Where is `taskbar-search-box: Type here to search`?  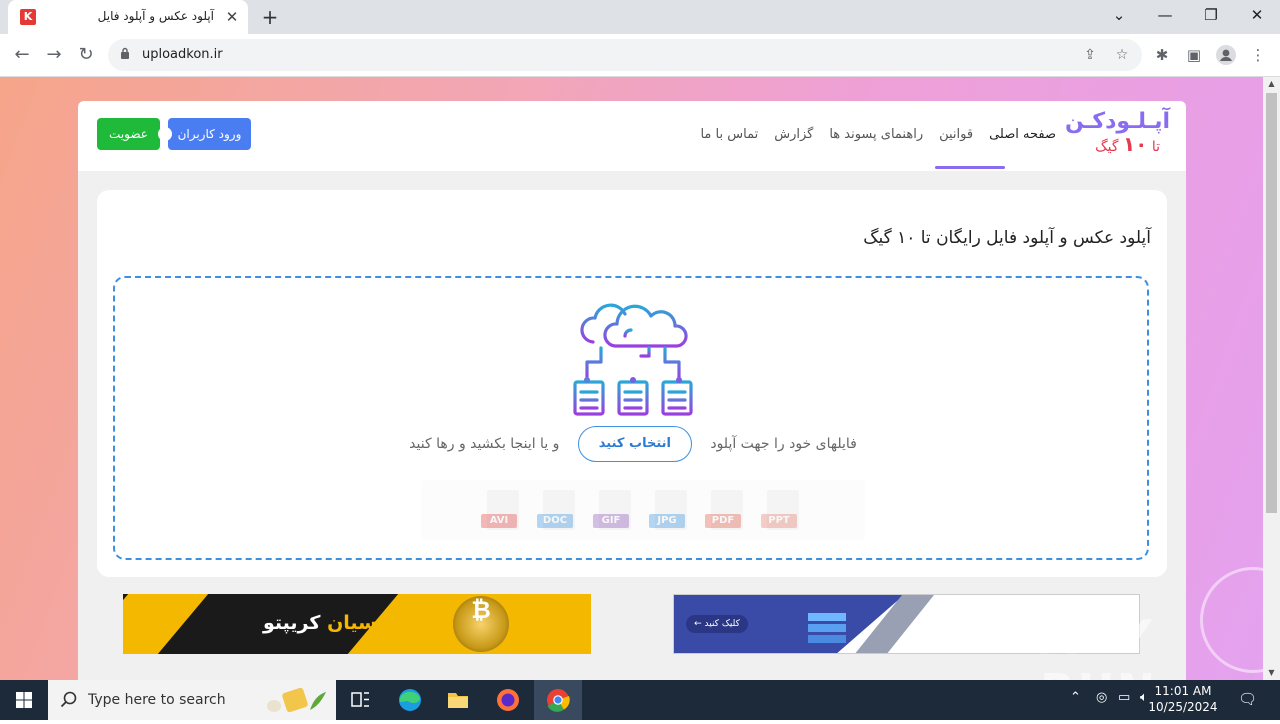 taskbar-search-box: Type here to search is located at coordinates (192, 700).